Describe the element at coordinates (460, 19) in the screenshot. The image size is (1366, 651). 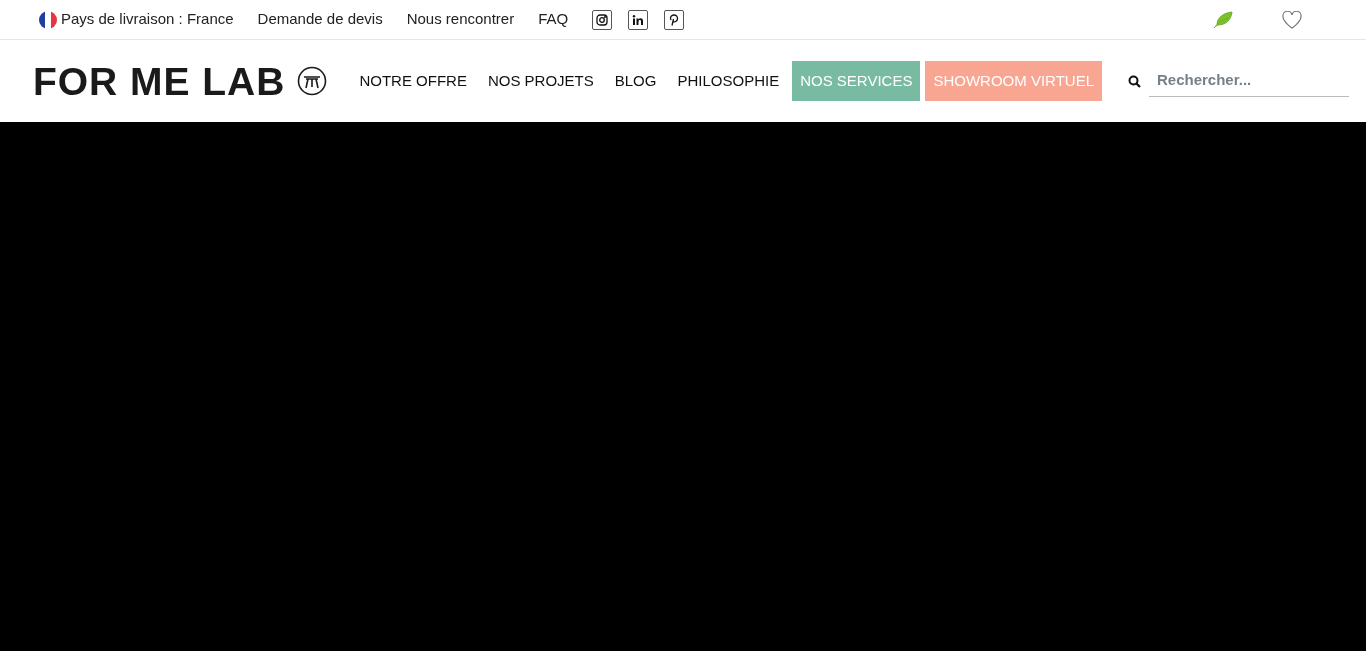
I see `top-link: Nous rencontrer` at that location.